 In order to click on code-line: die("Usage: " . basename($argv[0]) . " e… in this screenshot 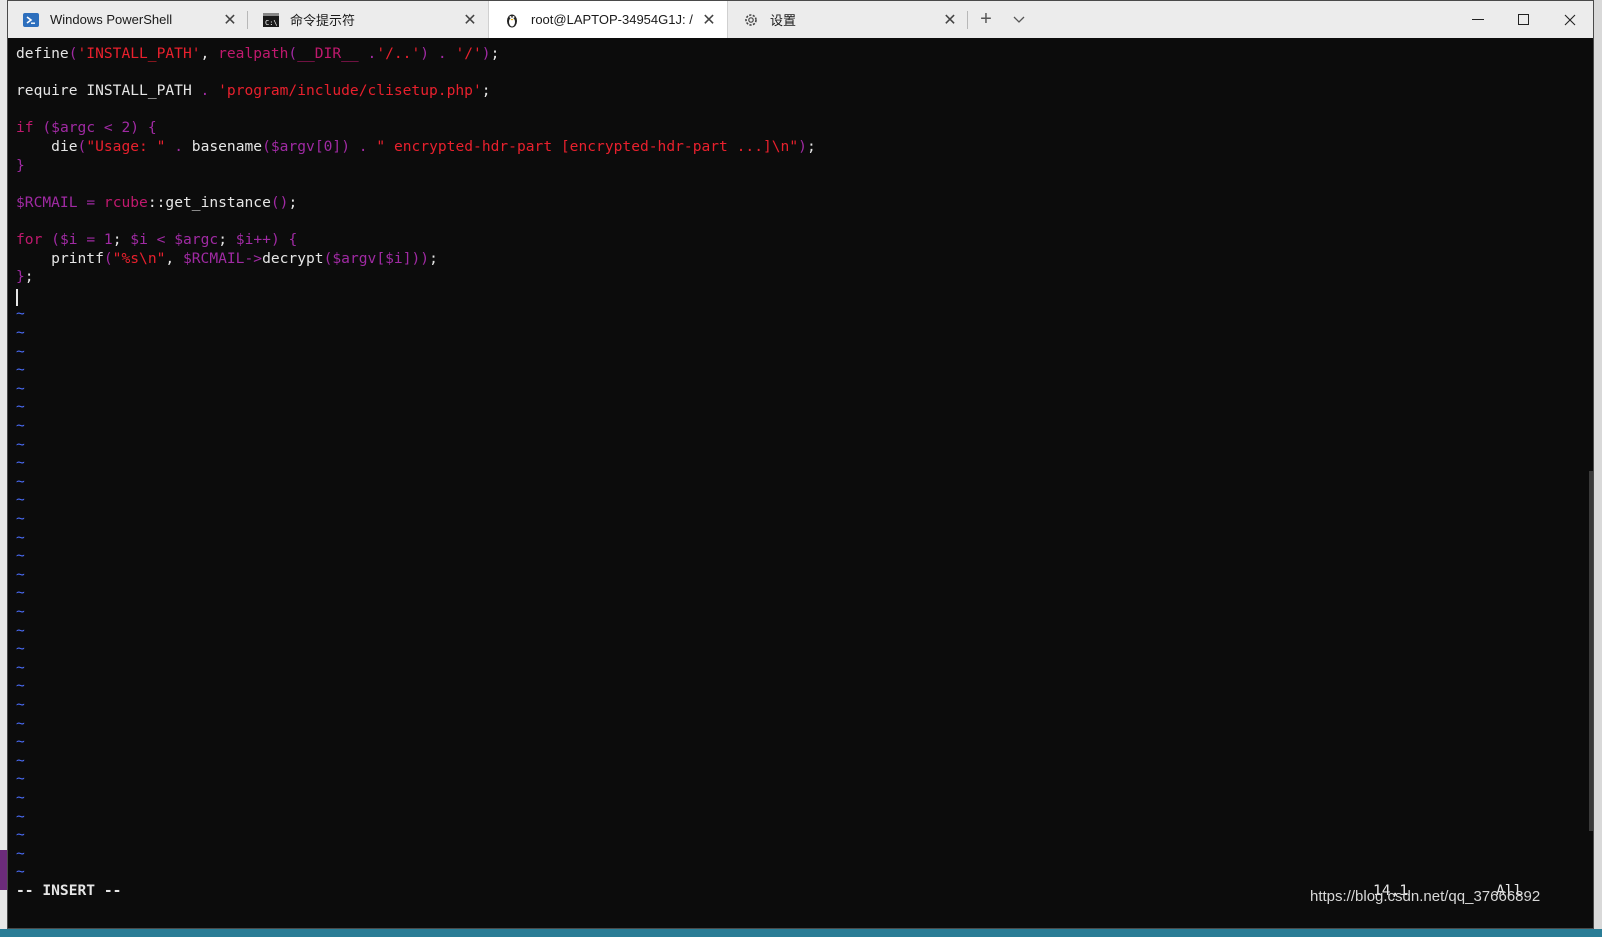, I will do `click(433, 146)`.